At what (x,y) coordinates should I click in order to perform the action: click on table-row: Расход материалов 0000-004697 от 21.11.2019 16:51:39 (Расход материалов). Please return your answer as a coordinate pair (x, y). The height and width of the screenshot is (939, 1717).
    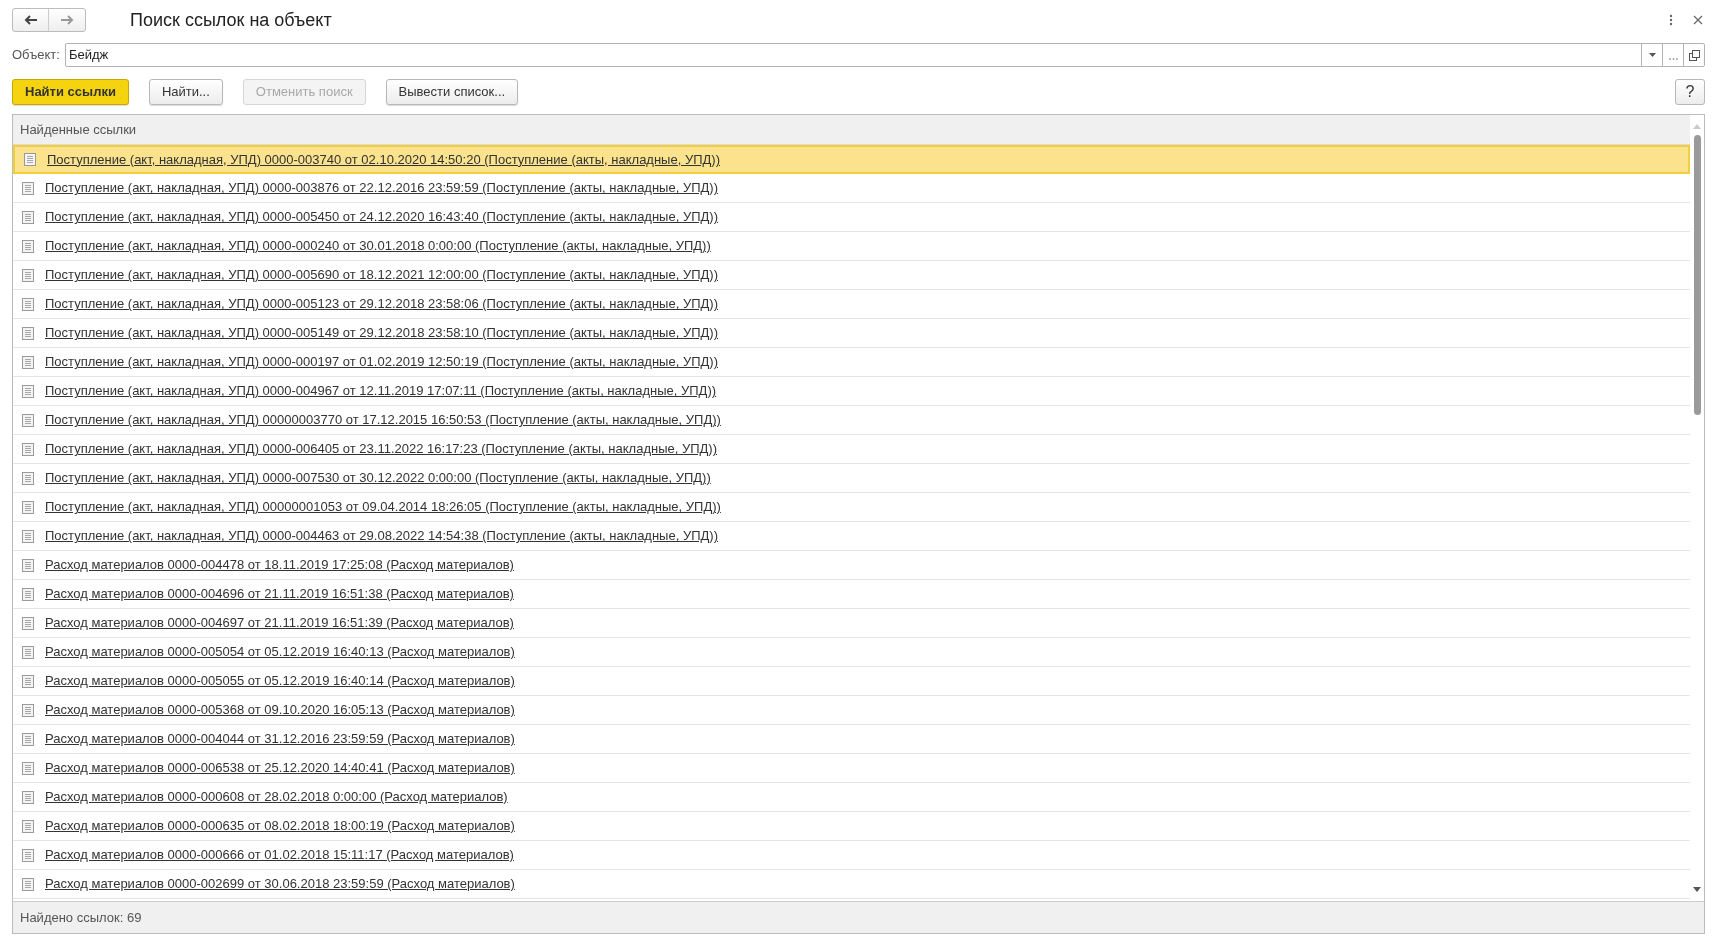
    Looking at the image, I should click on (851, 623).